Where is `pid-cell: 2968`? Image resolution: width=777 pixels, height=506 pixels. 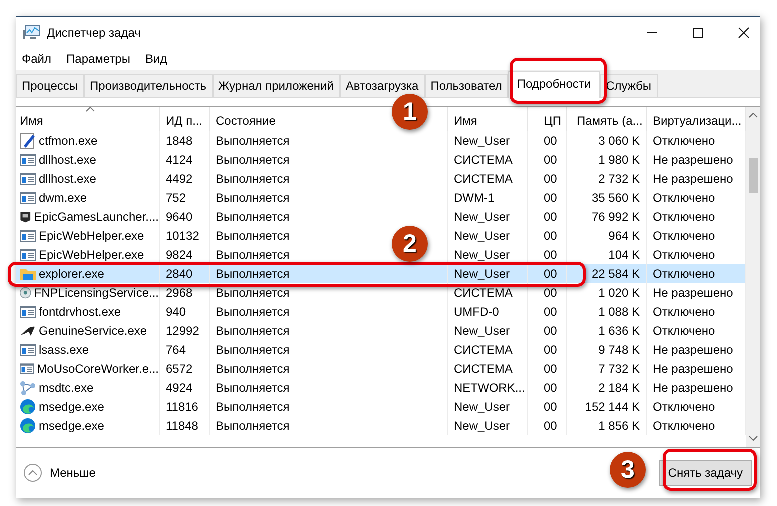
pid-cell: 2968 is located at coordinates (179, 293).